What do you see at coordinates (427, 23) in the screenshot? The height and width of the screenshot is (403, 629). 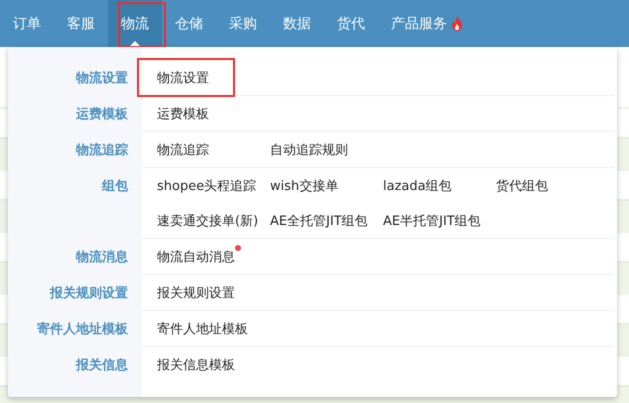 I see `nav-tab: 产品服务` at bounding box center [427, 23].